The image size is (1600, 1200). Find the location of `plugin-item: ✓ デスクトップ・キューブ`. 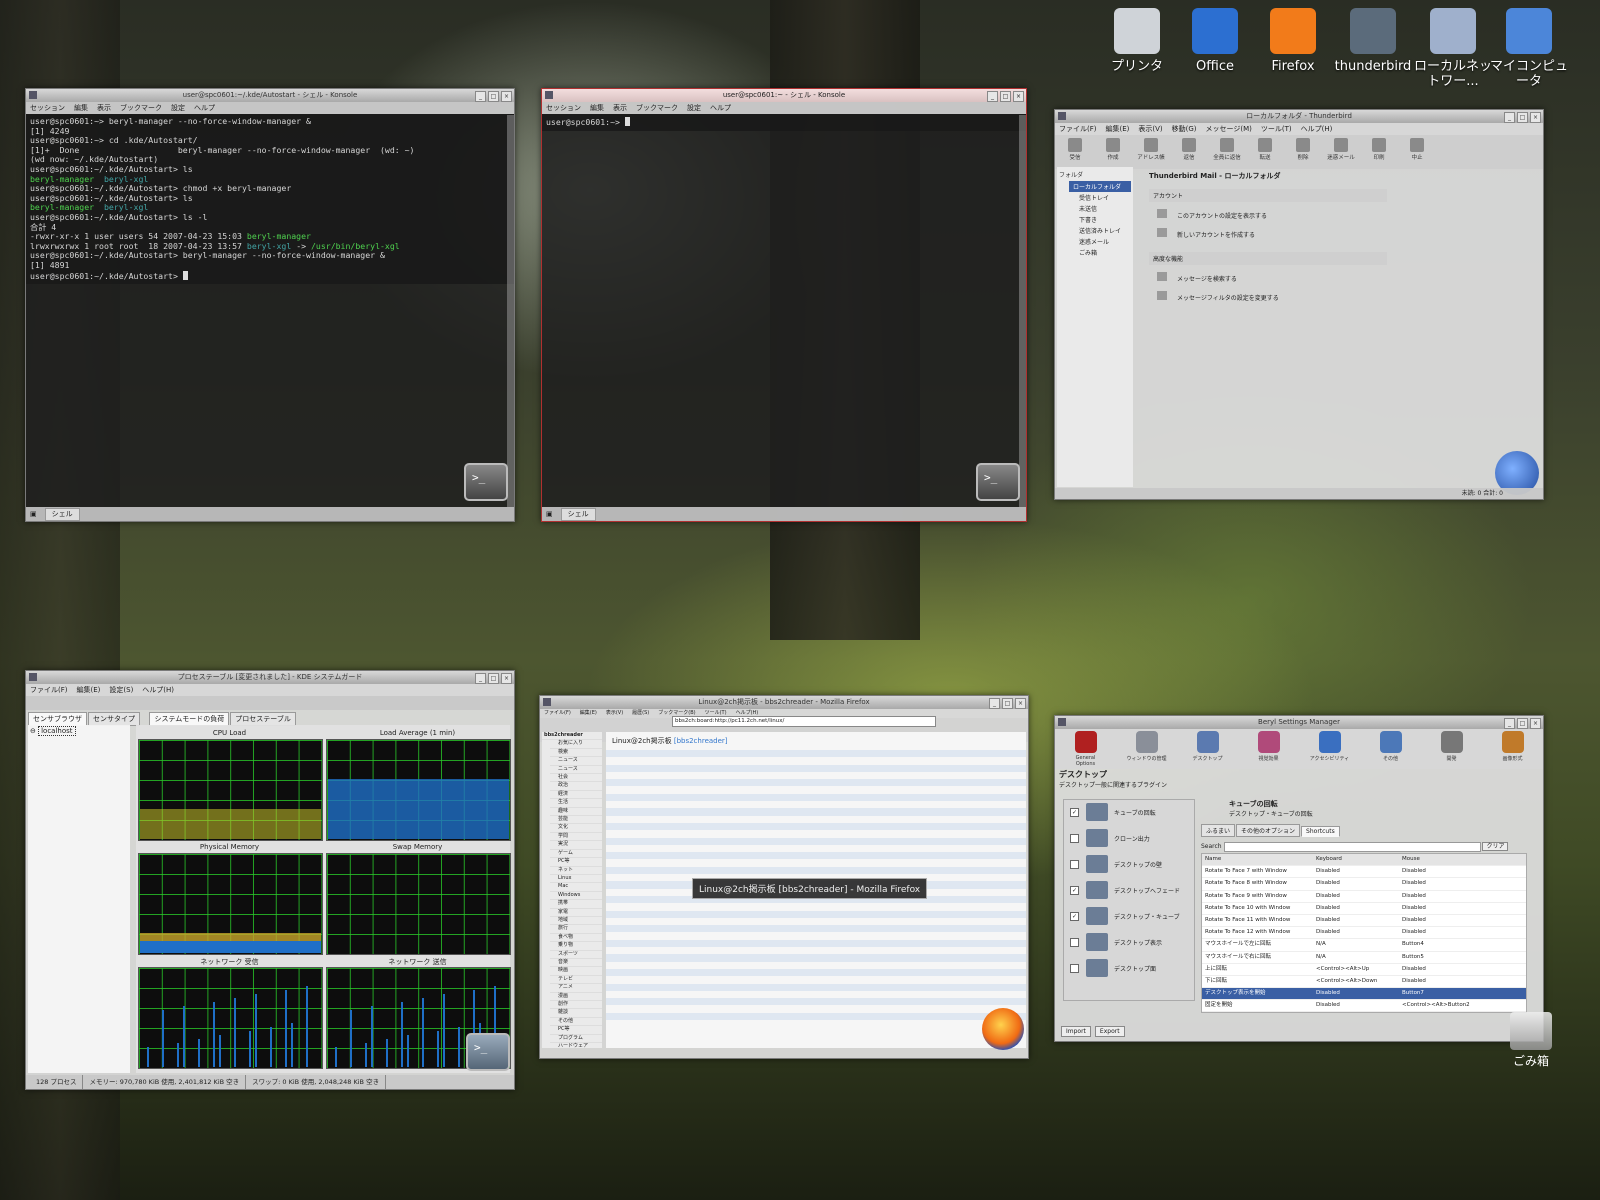

plugin-item: ✓ デスクトップ・キューブ is located at coordinates (1129, 917).